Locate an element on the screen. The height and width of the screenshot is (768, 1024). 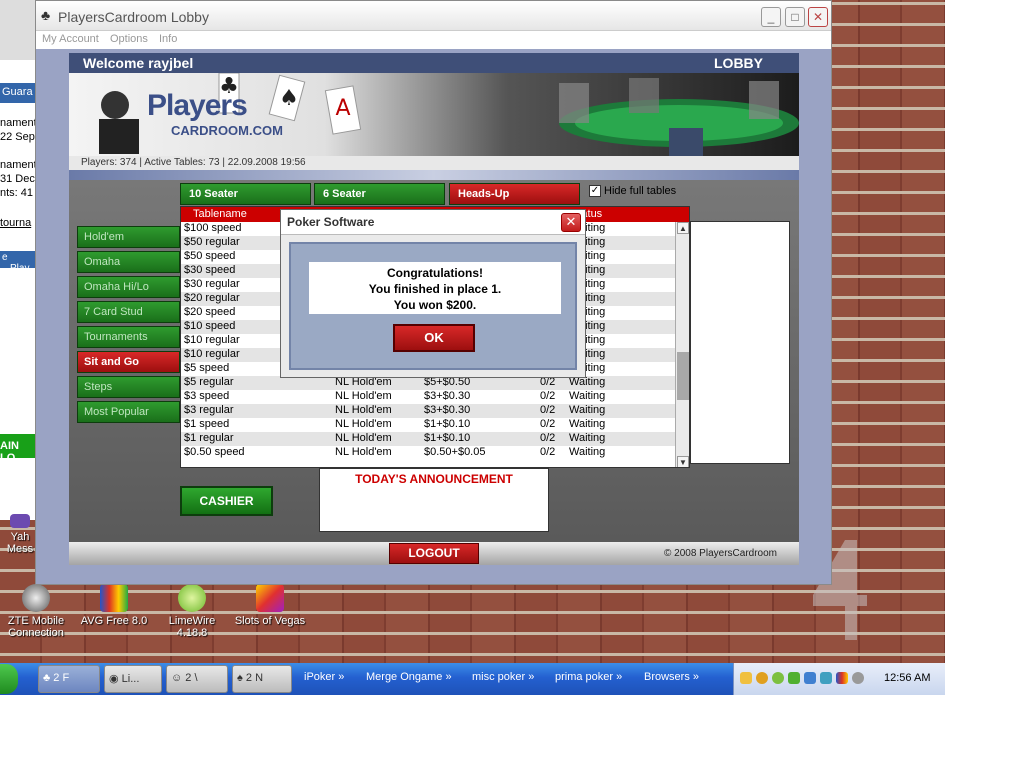
cell-name: $30 regular is located at coordinates (212, 284).